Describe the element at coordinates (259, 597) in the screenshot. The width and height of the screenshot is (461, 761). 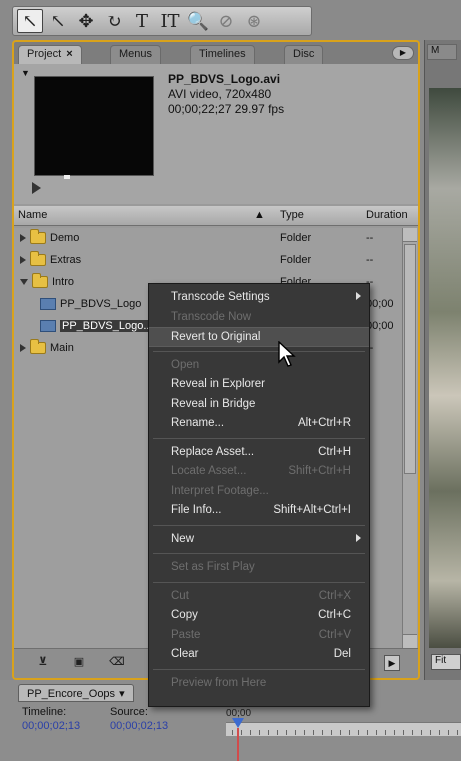
I see `menu-item-cut: Cut Ctrl+X` at that location.